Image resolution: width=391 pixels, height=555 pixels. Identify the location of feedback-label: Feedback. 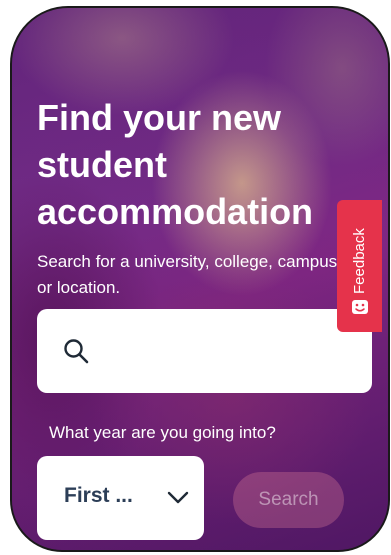
(359, 261).